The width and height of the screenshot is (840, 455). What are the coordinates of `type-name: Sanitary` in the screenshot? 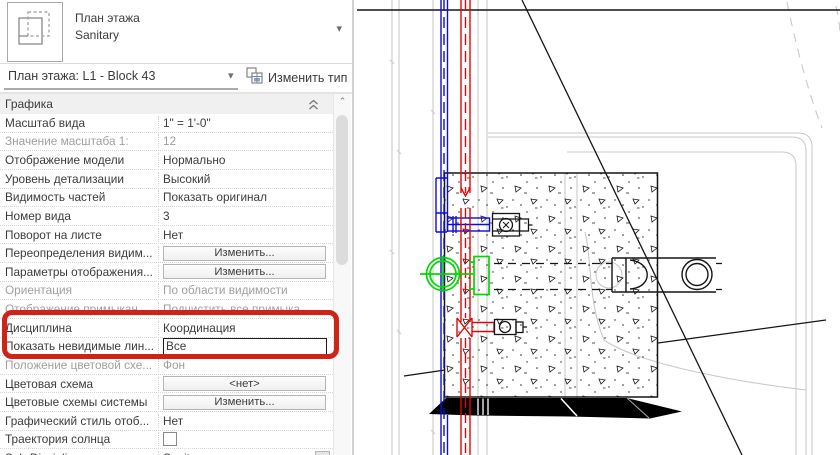 It's located at (97, 35).